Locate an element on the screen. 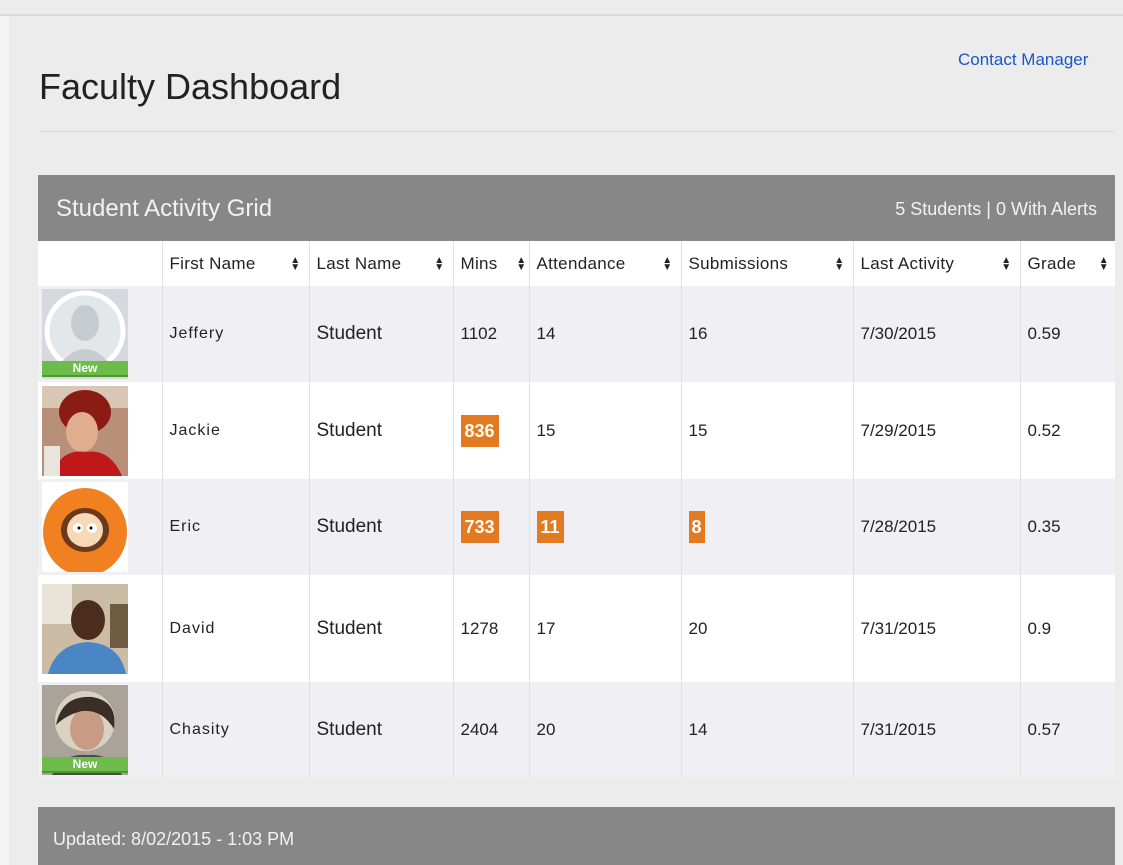  first-name-cell: Jeffery is located at coordinates (235, 334).